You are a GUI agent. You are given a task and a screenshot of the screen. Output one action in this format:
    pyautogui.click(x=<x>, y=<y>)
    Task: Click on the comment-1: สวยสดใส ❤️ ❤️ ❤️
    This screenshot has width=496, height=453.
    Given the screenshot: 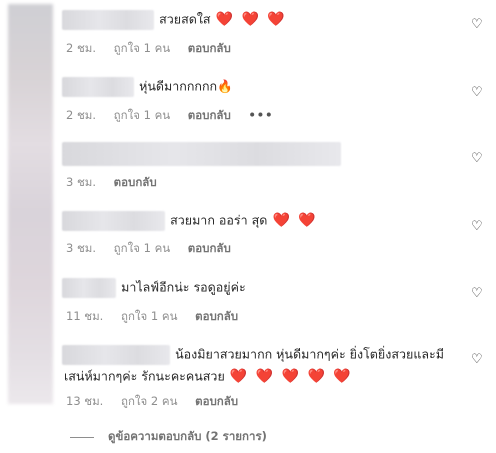 What is the action you would take?
    pyautogui.click(x=279, y=19)
    